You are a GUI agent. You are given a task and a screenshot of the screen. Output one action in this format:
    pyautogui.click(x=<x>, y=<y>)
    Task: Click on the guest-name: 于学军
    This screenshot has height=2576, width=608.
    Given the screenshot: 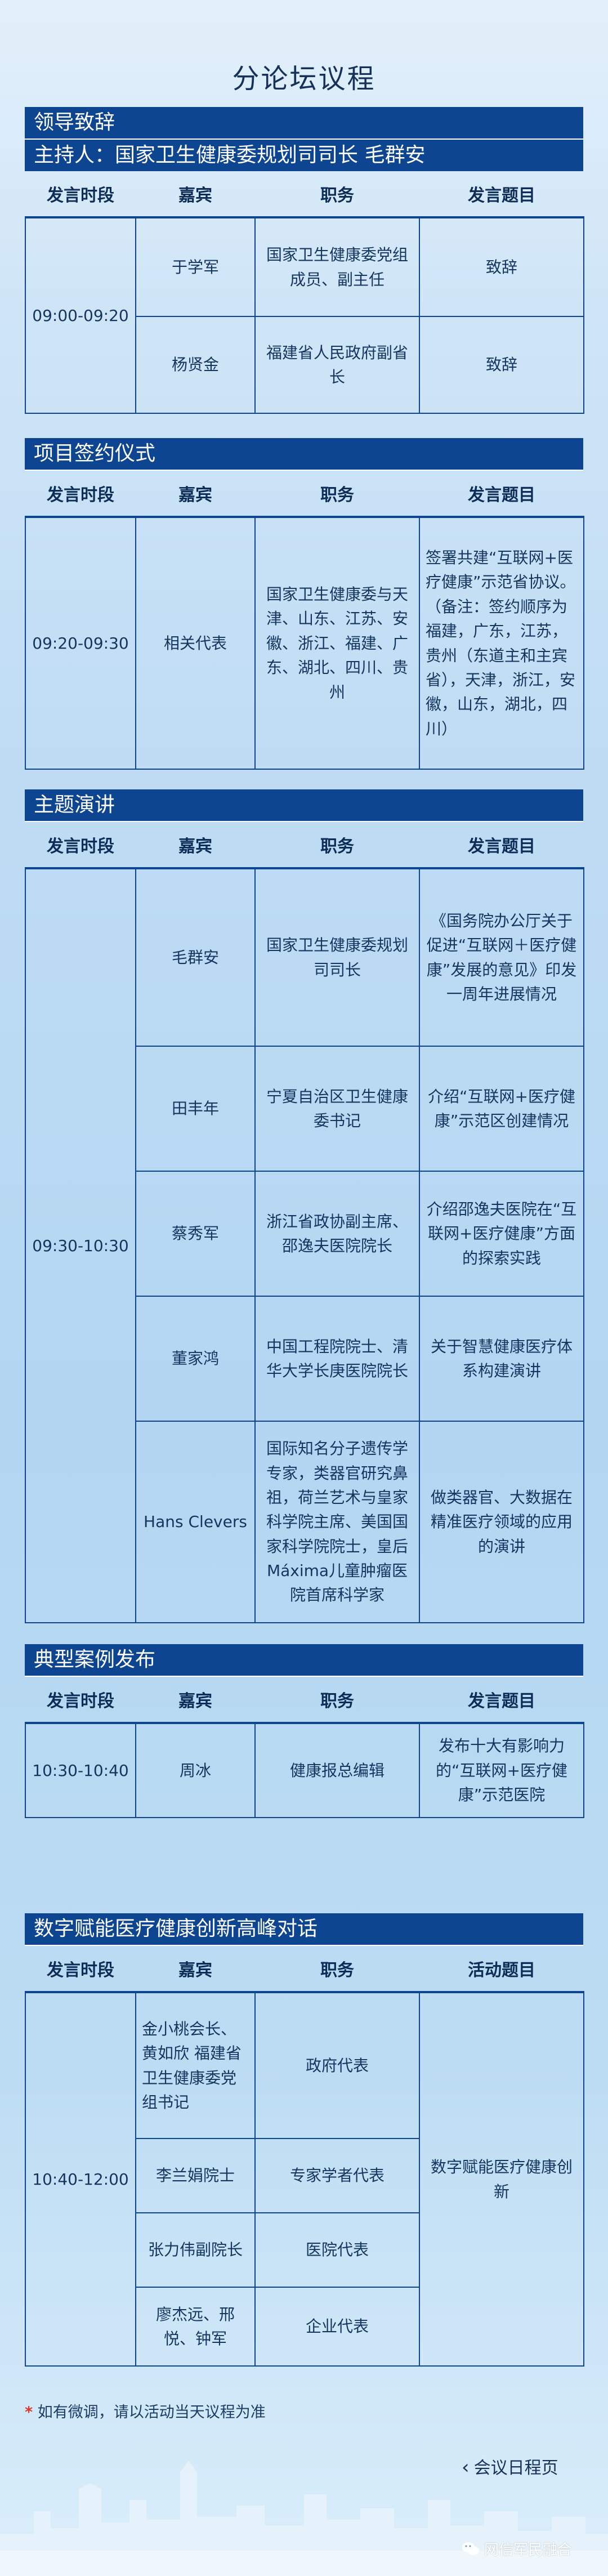 What is the action you would take?
    pyautogui.click(x=195, y=267)
    